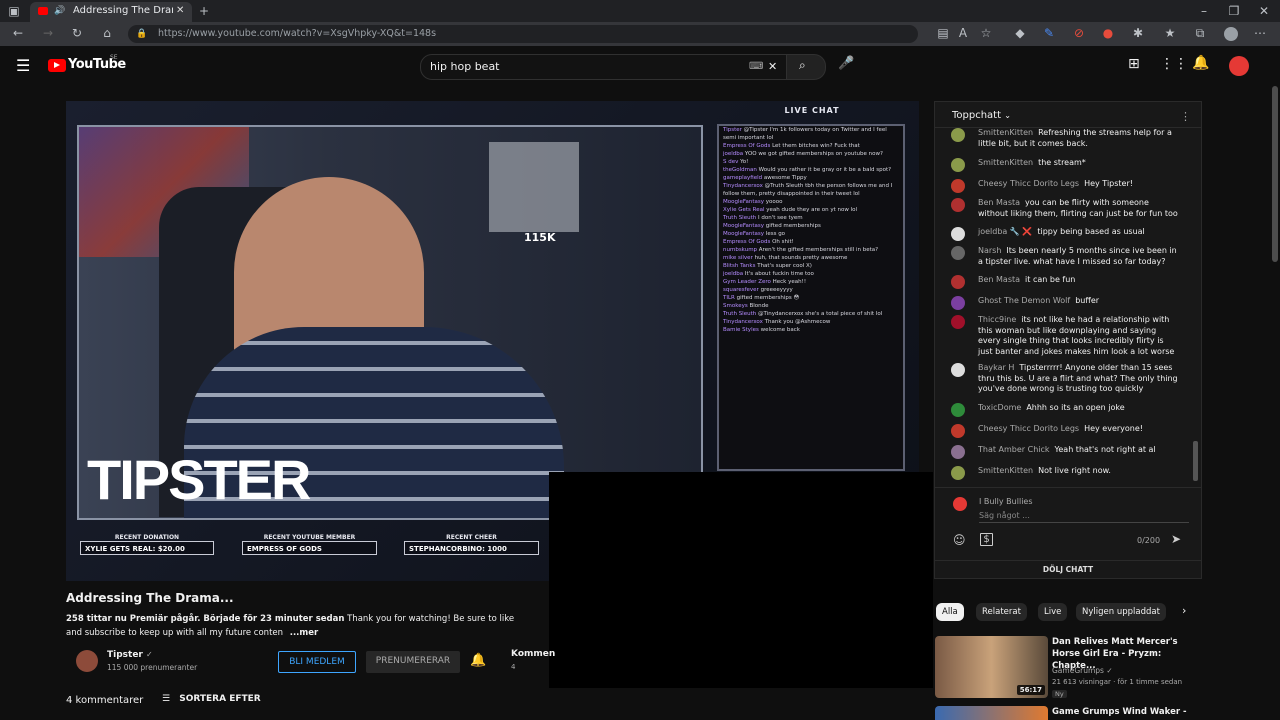 The width and height of the screenshot is (1280, 720). Describe the element at coordinates (1170, 33) in the screenshot. I see `favorites-bar-icon: ★` at that location.